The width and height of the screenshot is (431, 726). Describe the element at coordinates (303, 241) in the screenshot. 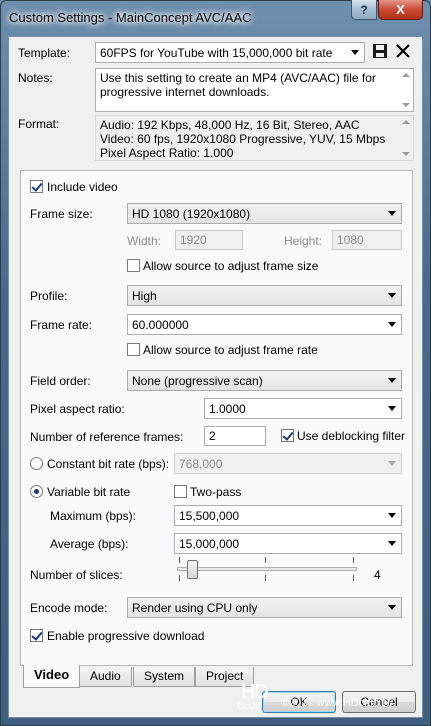

I see `height-label: Height:` at that location.